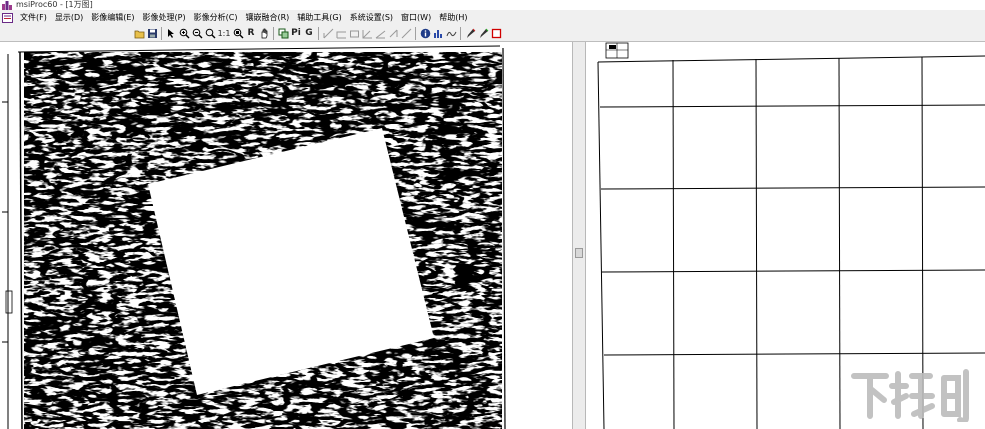 The image size is (985, 429). I want to click on zoom-fit-icon, so click(238, 33).